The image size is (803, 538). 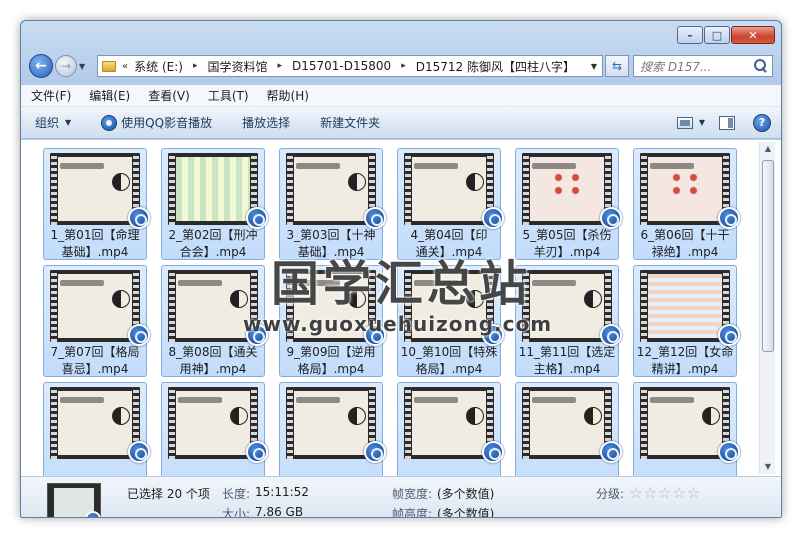 I want to click on refresh-button: ⇆, so click(x=617, y=66).